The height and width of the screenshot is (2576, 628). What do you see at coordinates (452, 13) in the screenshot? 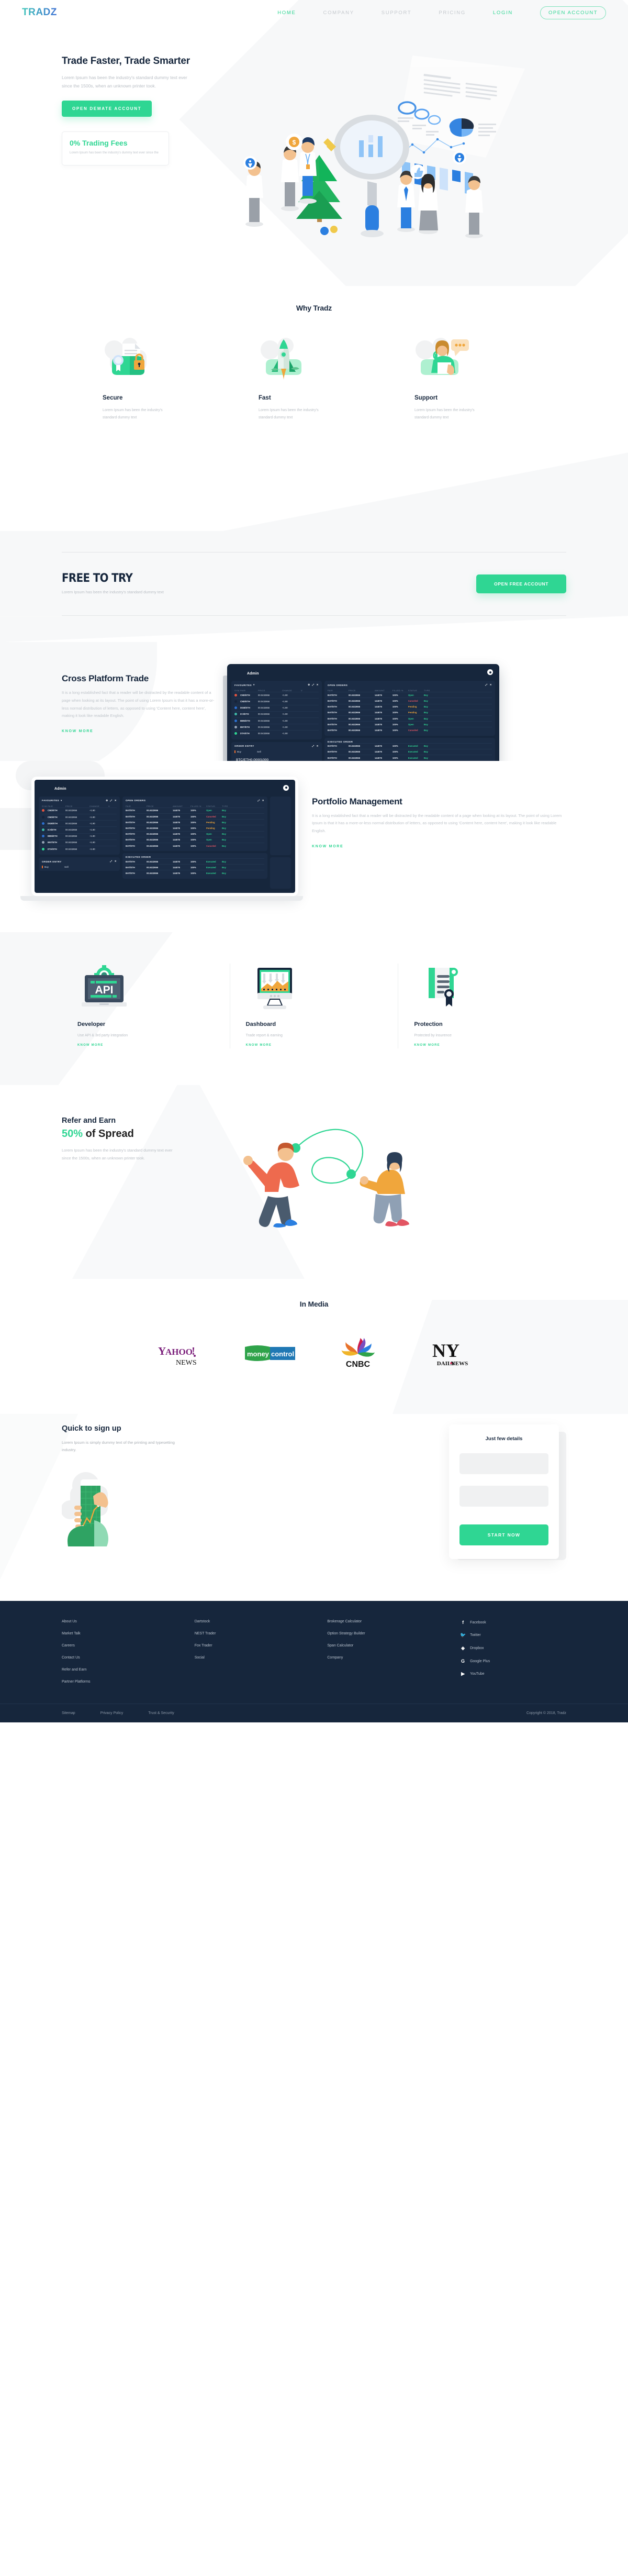
I see `nav-item-pricing: PRICING` at bounding box center [452, 13].